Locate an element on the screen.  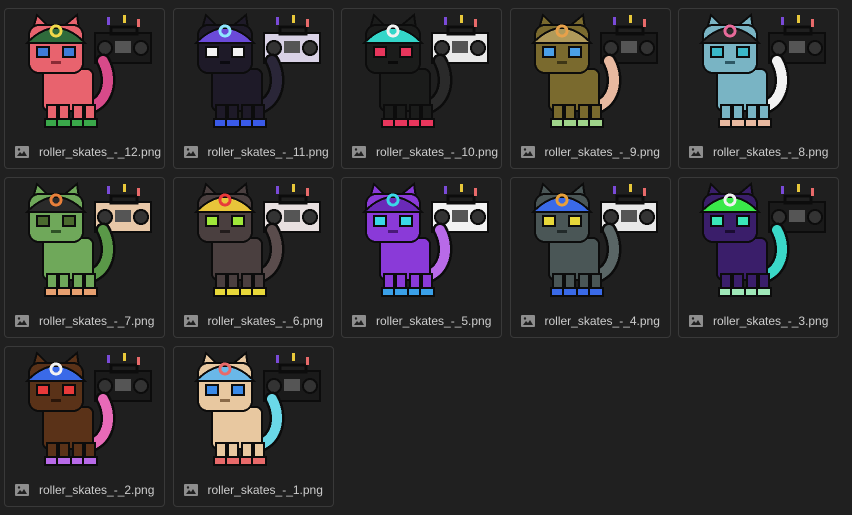
file-caption: roller_skates_-_5.png is located at coordinates (421, 321).